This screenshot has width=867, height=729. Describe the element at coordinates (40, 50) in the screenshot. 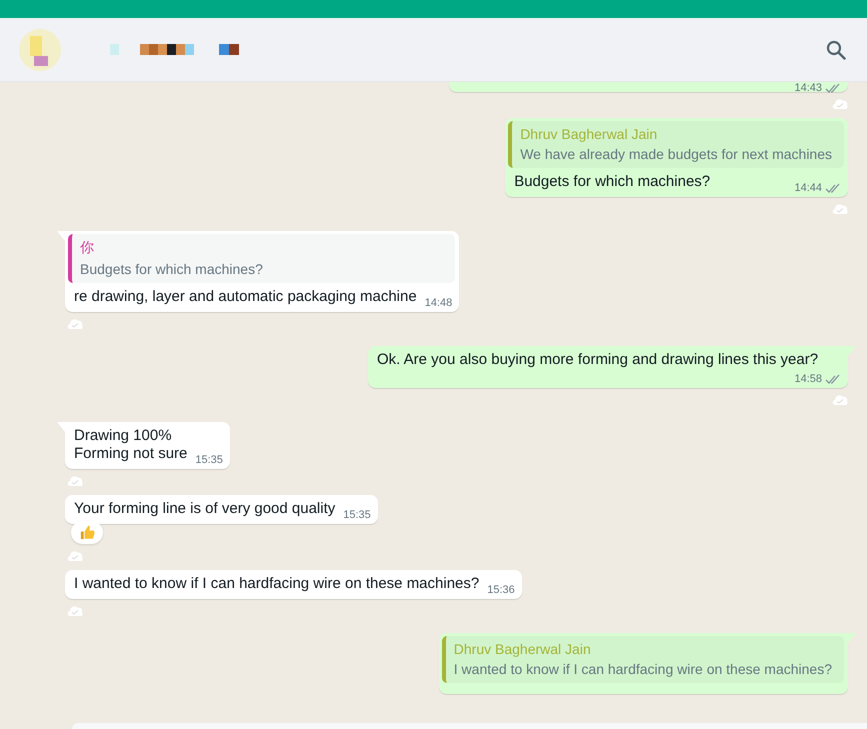

I see `avatar-placeholder` at that location.